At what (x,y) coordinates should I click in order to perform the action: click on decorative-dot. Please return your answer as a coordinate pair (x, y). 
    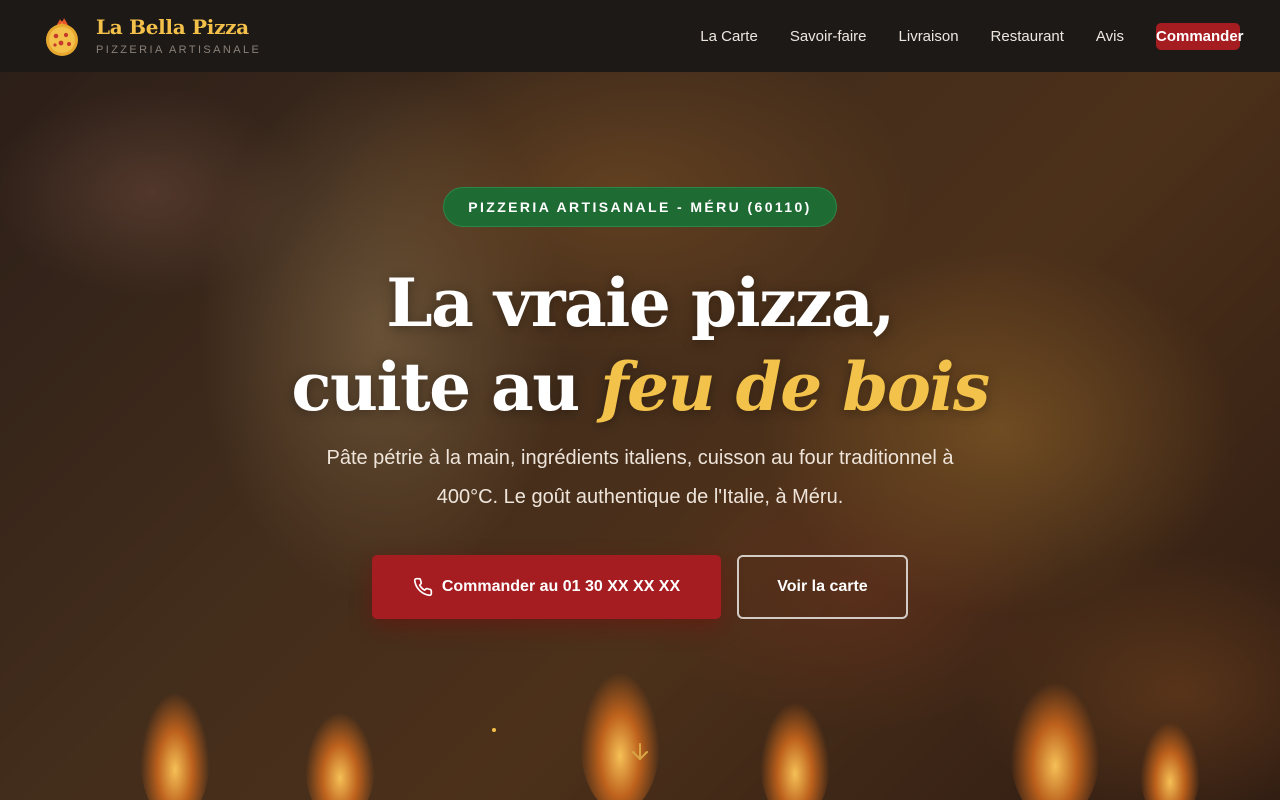
    Looking at the image, I should click on (494, 730).